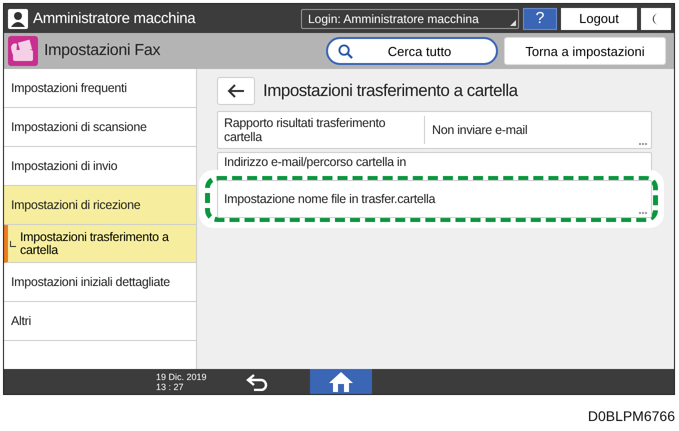 The image size is (679, 431). Describe the element at coordinates (305, 130) in the screenshot. I see `setting-label: Rapporto risultati trasferimento cartella` at that location.